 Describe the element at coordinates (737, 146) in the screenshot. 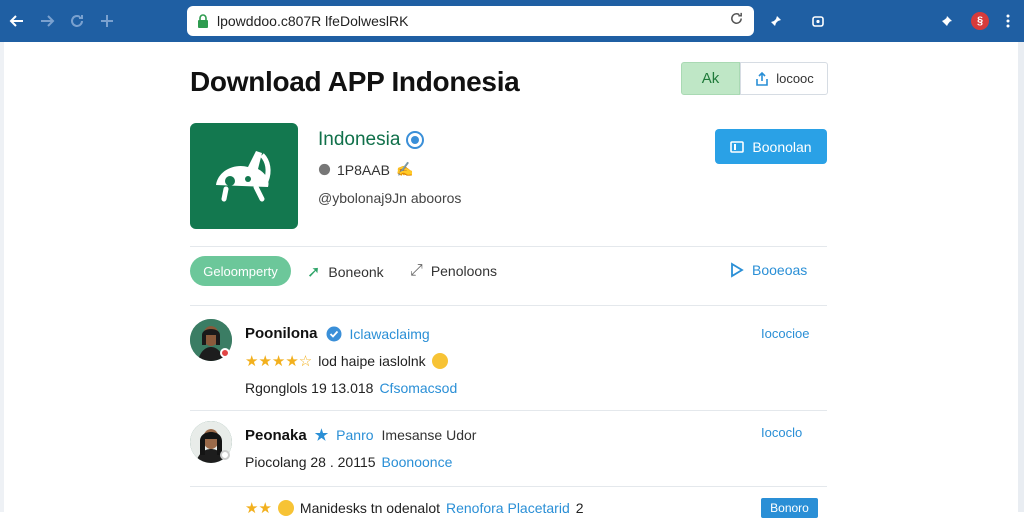

I see `download-icon` at that location.